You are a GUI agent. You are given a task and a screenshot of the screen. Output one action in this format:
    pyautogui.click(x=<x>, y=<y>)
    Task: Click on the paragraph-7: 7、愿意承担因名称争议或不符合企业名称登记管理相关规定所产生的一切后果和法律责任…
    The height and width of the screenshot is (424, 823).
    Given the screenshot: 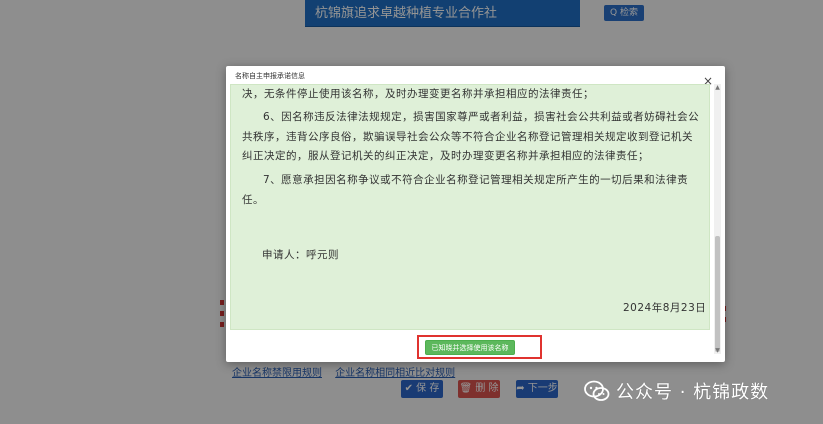 What is the action you would take?
    pyautogui.click(x=465, y=190)
    